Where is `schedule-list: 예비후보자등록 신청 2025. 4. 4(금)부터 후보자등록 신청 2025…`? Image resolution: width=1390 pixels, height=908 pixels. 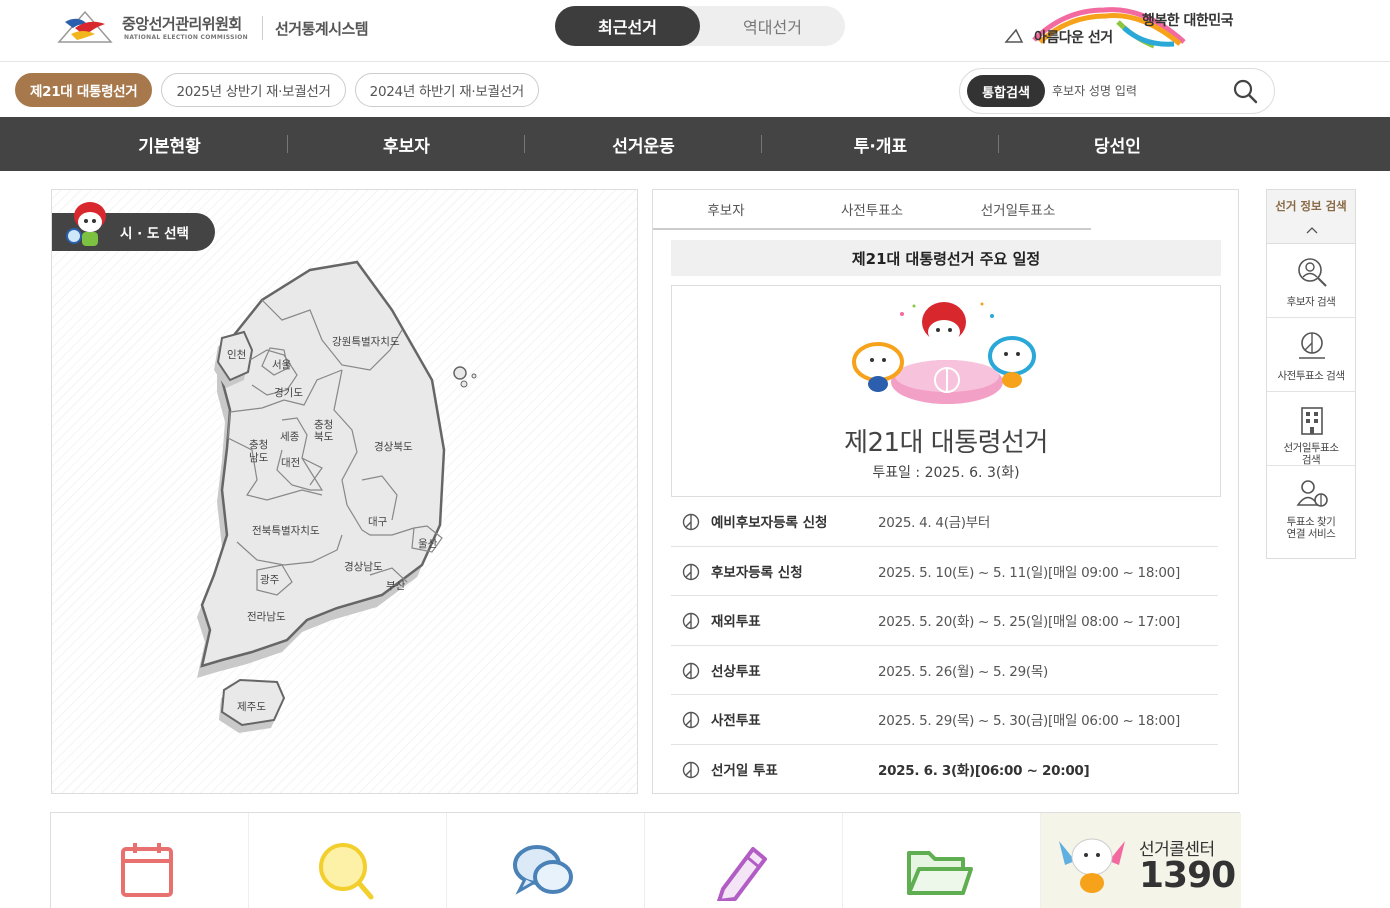 schedule-list: 예비후보자등록 신청 2025. 4. 4(금)부터 후보자등록 신청 2025… is located at coordinates (944, 645).